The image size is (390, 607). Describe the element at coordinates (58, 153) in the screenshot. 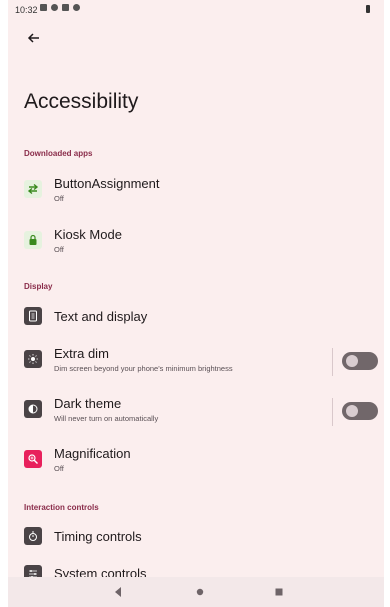

I see `section-header-downloaded-apps: Downloaded apps` at that location.